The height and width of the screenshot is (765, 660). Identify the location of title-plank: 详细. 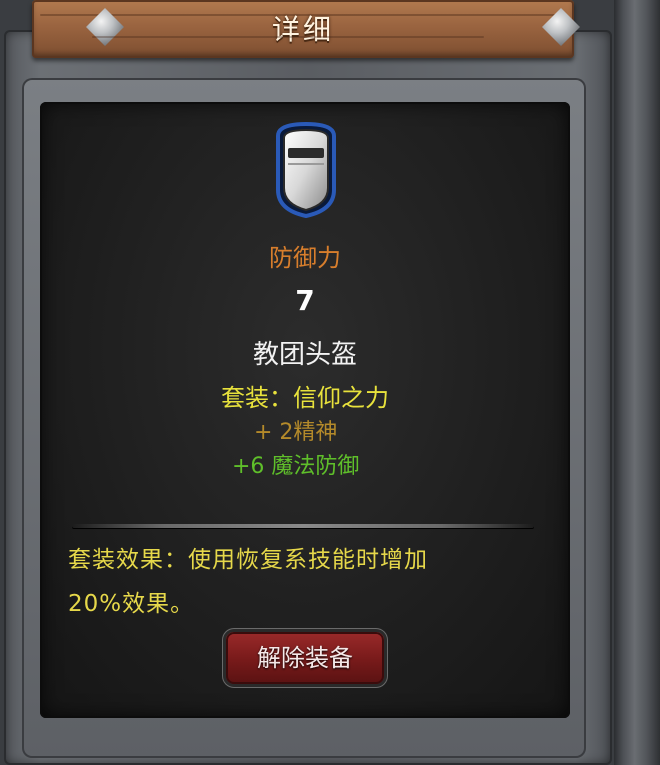
(306, 29).